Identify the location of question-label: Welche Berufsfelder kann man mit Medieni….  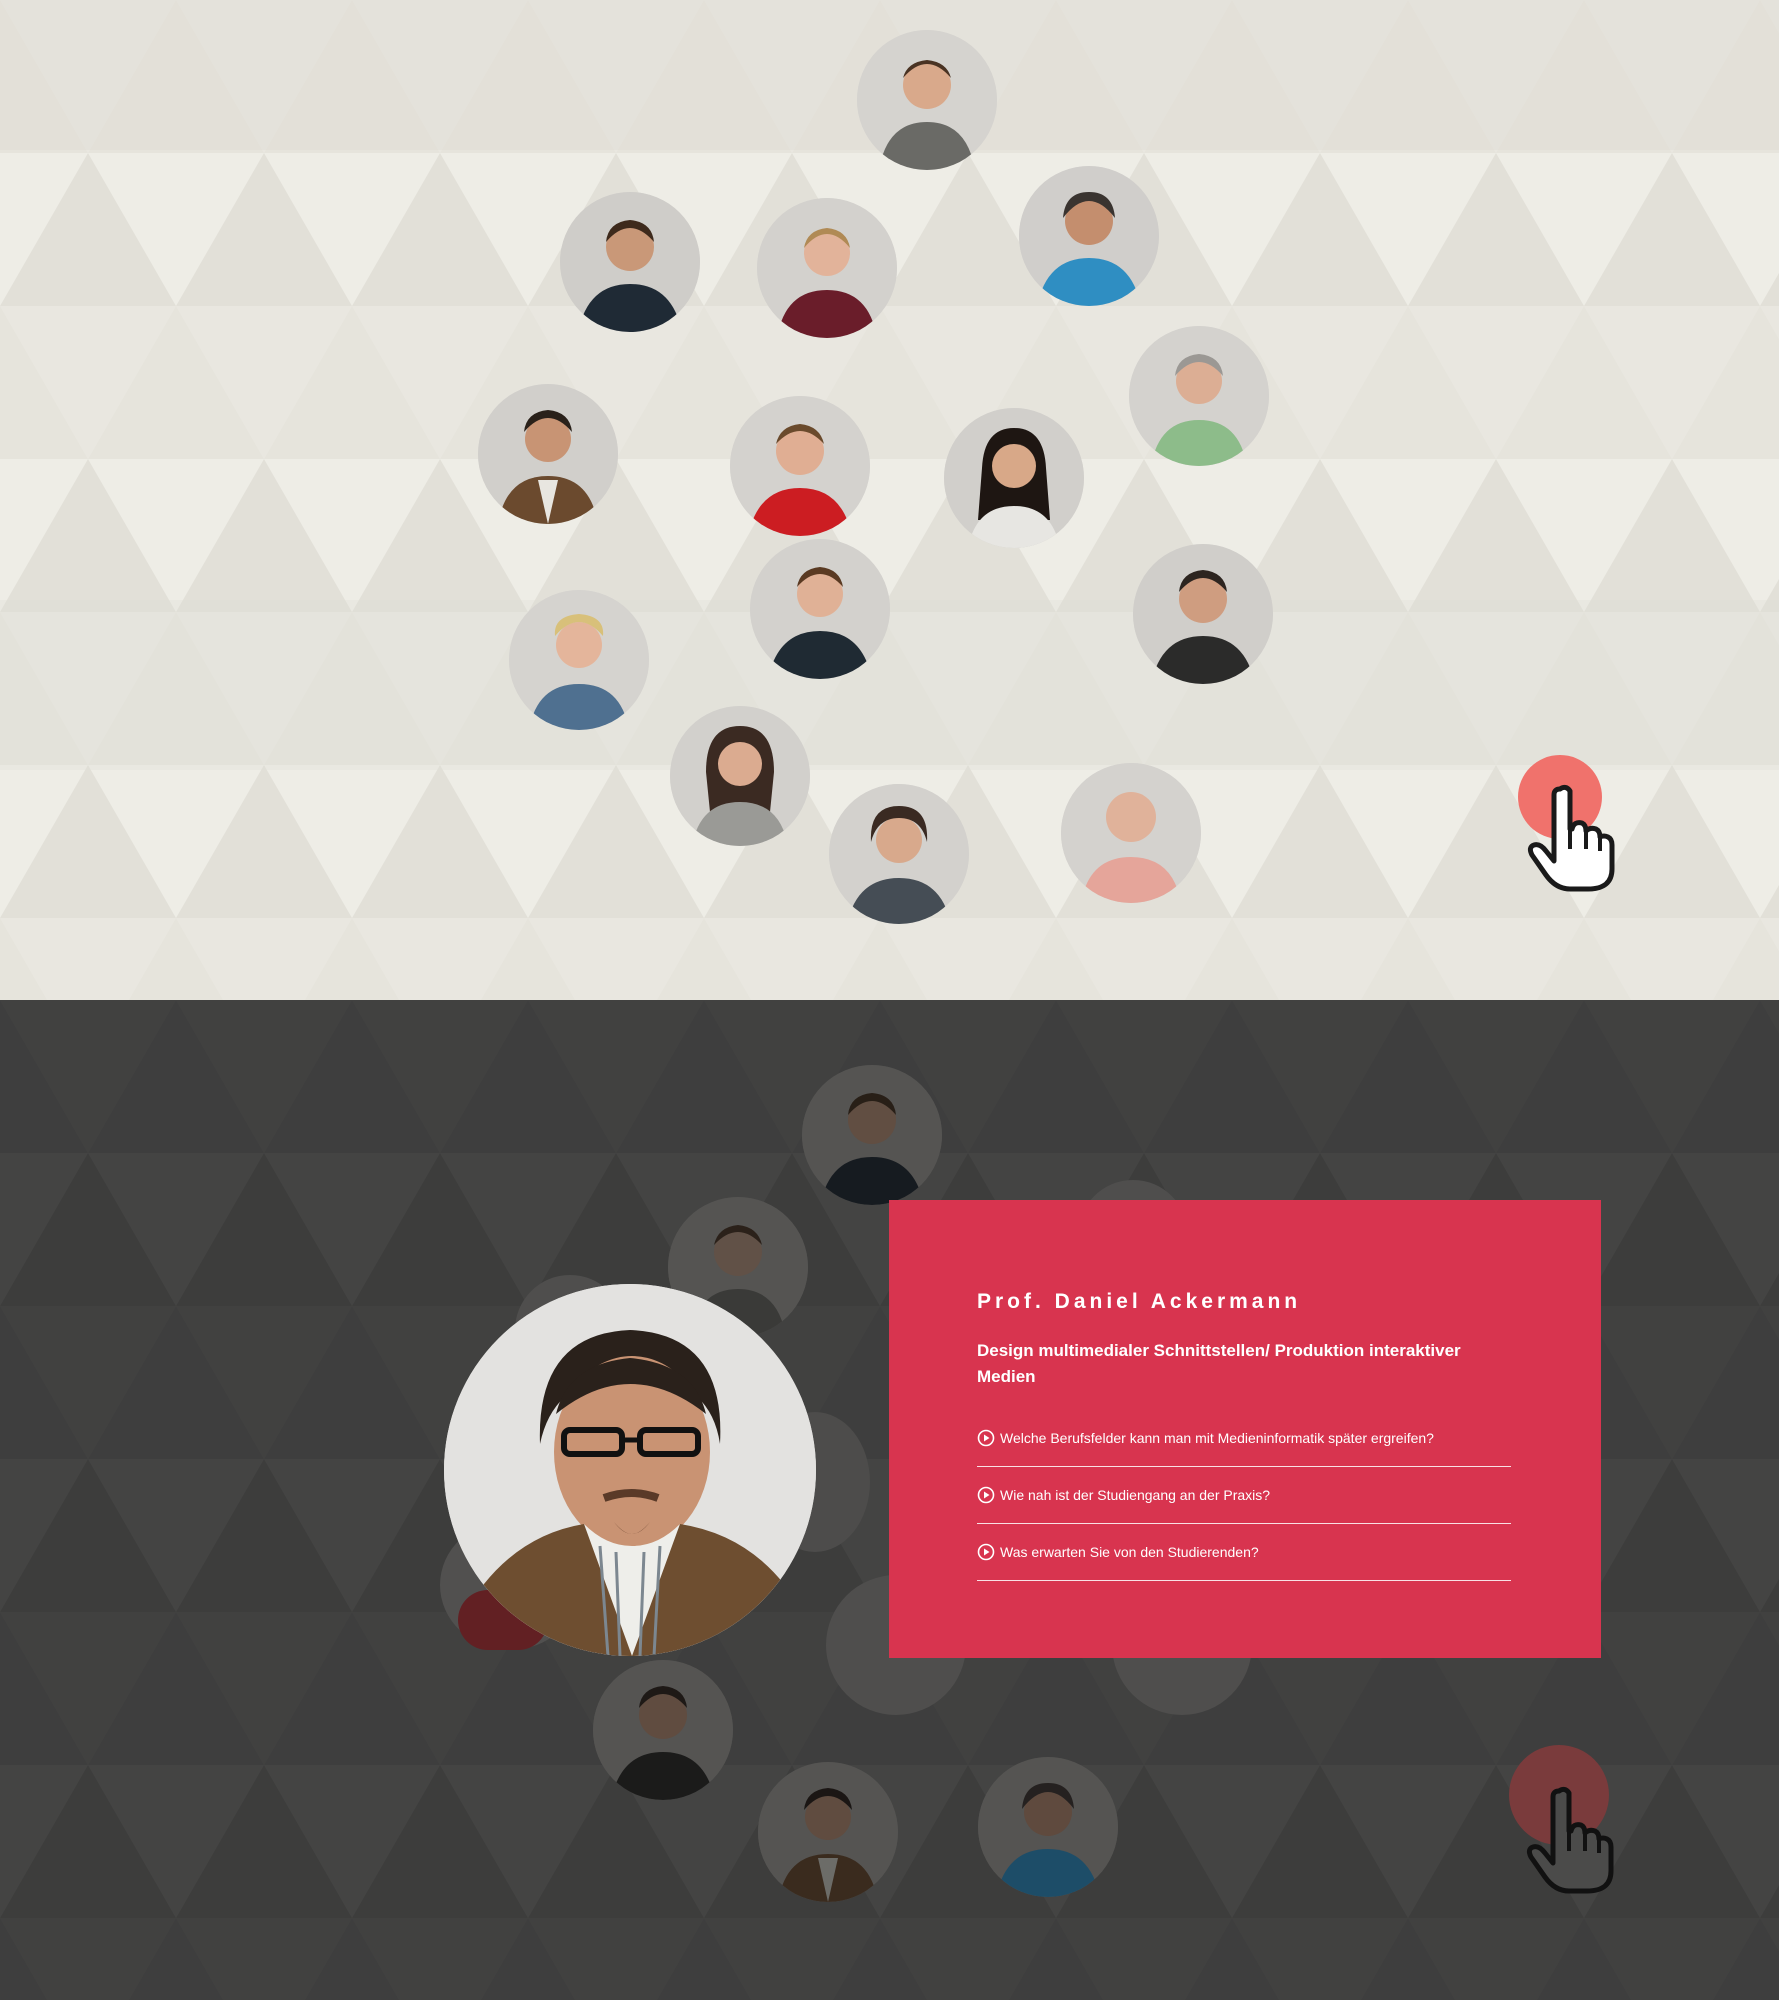
(1217, 1438).